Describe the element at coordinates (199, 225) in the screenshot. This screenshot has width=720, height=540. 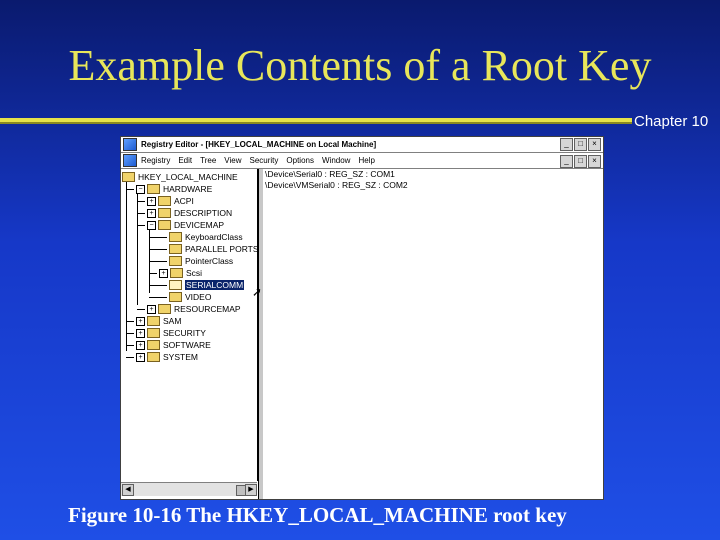
I see `tree-node-label: DEVICEMAP` at that location.